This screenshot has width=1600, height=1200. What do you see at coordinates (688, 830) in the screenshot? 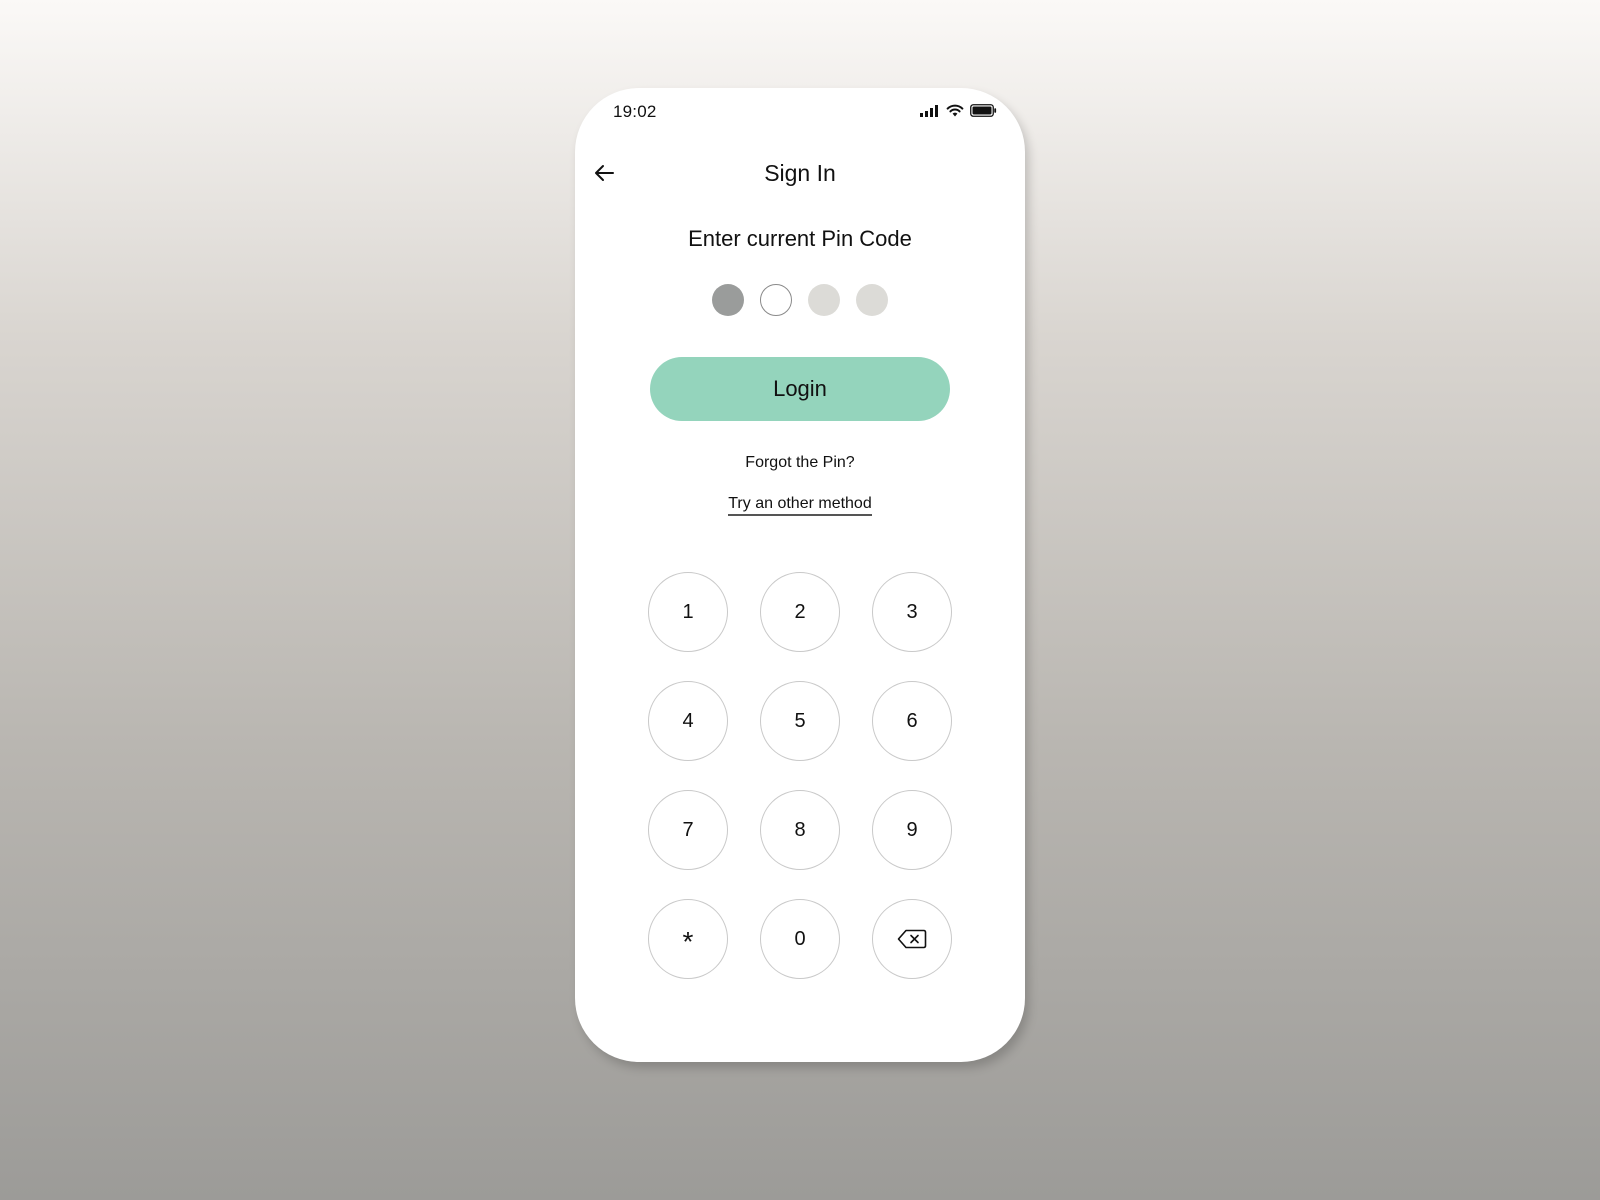
I see `key-7: 7` at bounding box center [688, 830].